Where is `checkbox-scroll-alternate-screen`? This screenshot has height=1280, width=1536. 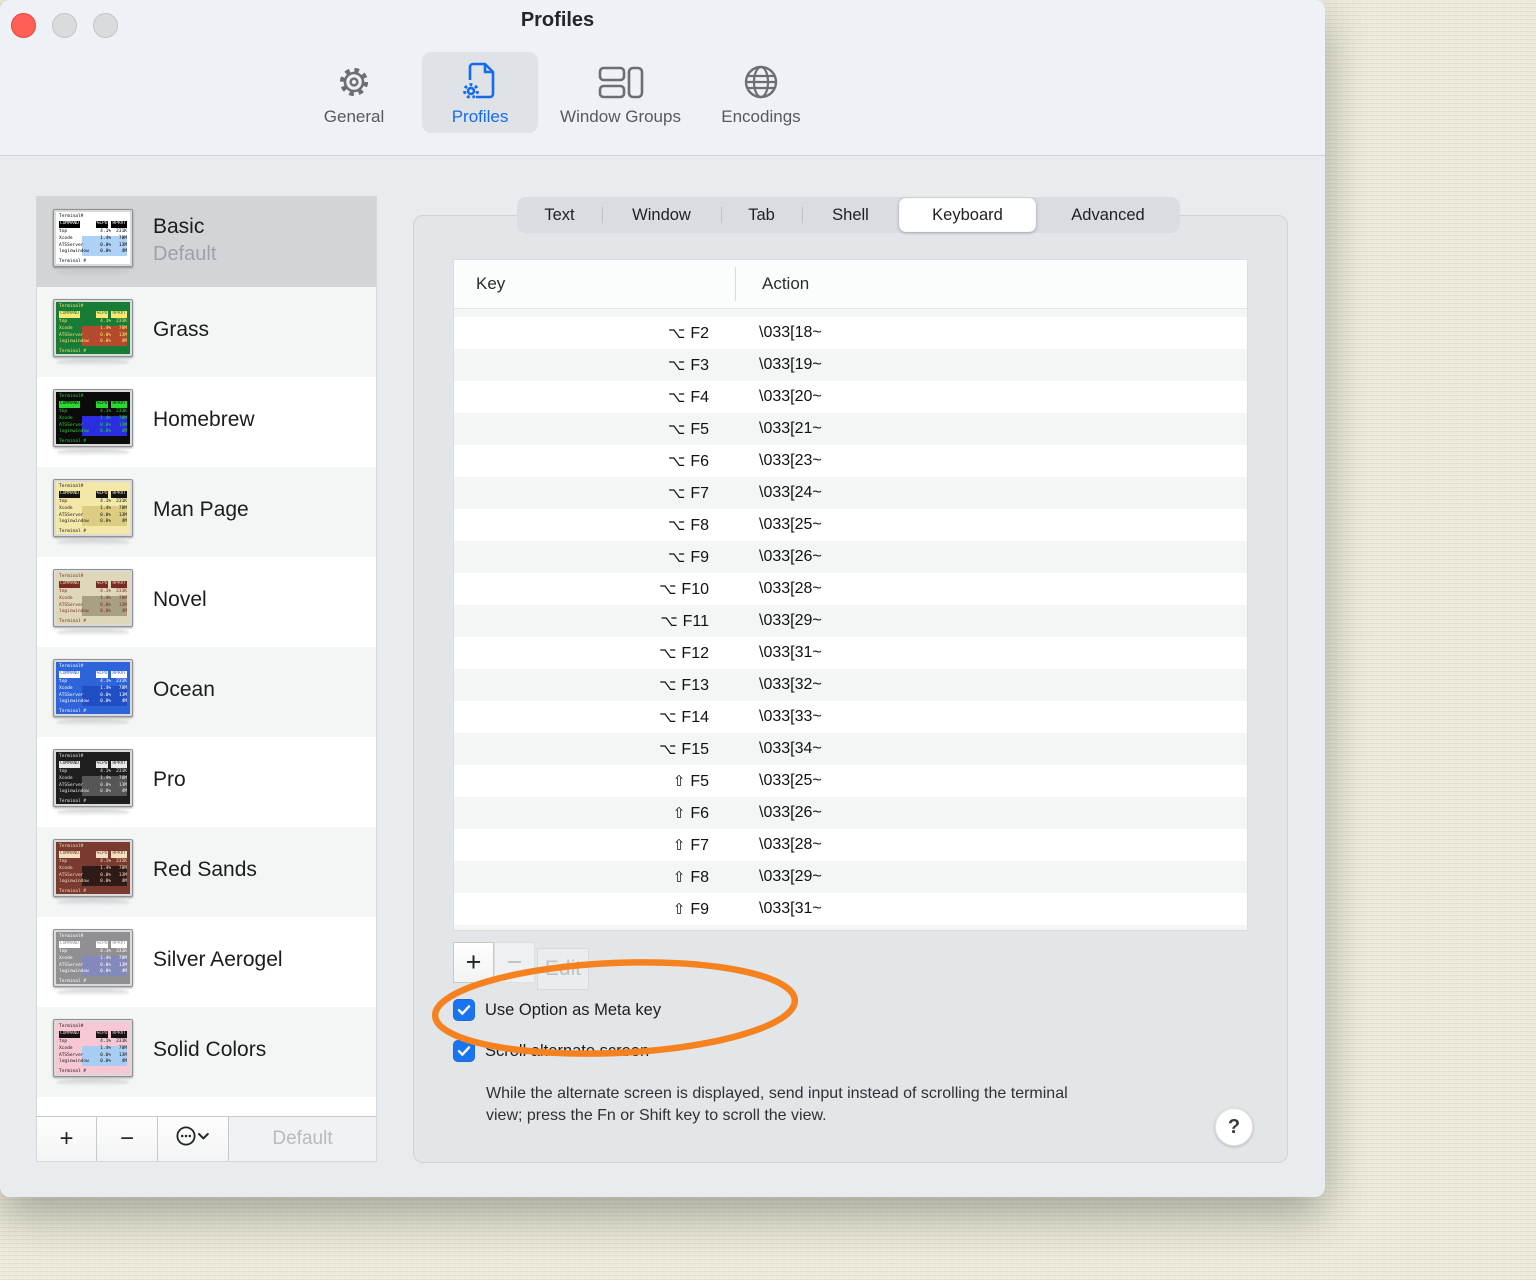 checkbox-scroll-alternate-screen is located at coordinates (464, 1051).